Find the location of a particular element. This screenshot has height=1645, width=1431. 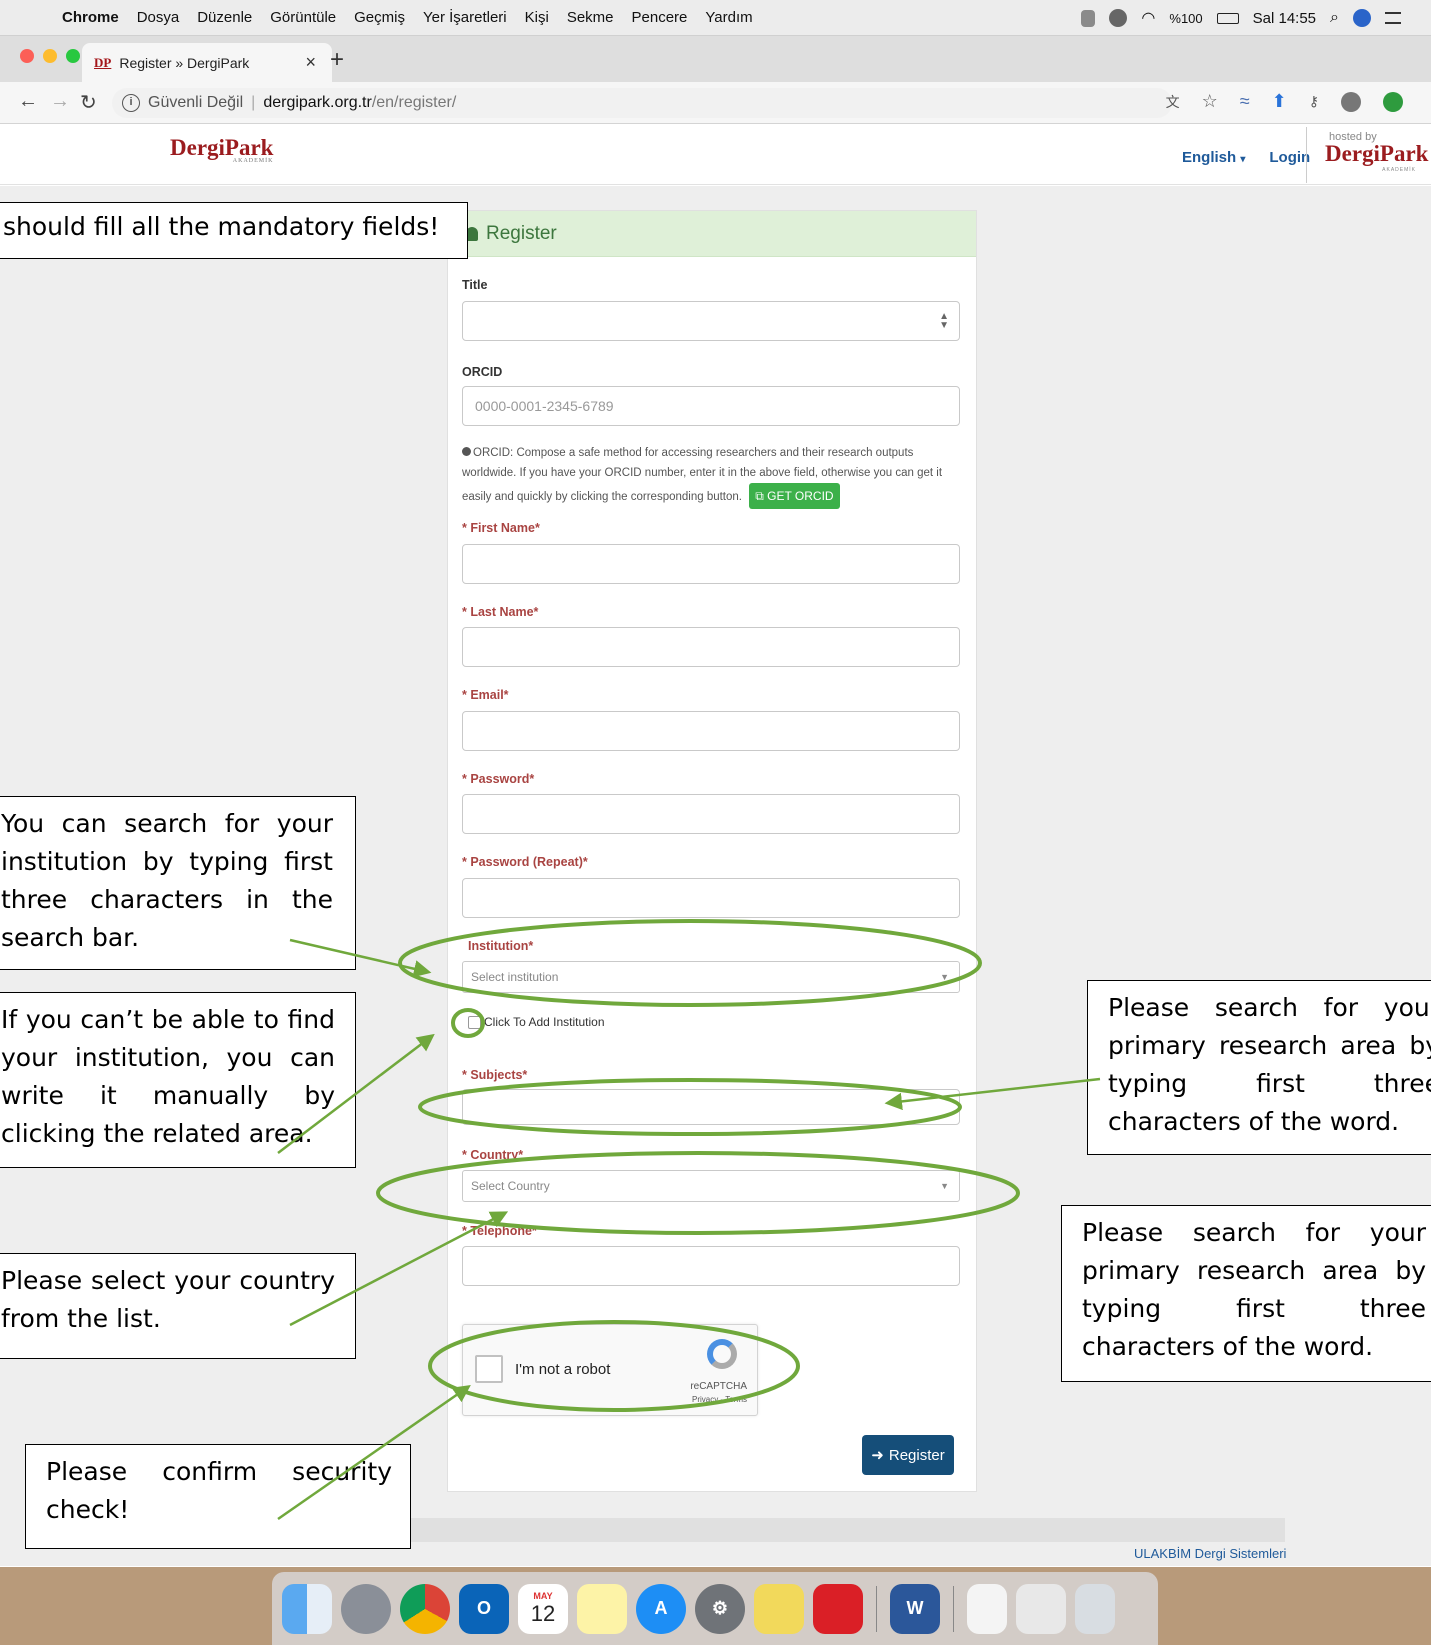

get-orcid-label: GET ORCID is located at coordinates (800, 496).